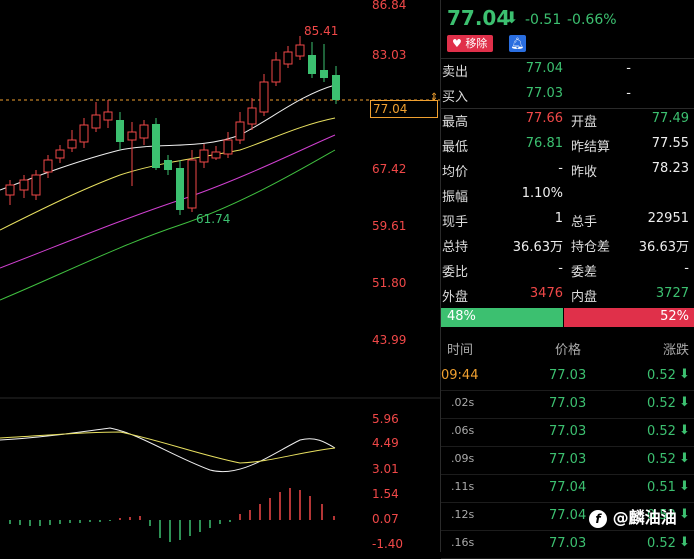  Describe the element at coordinates (567, 544) in the screenshot. I see `tick-row: .16s 77.03 0.52 ⬇` at that location.